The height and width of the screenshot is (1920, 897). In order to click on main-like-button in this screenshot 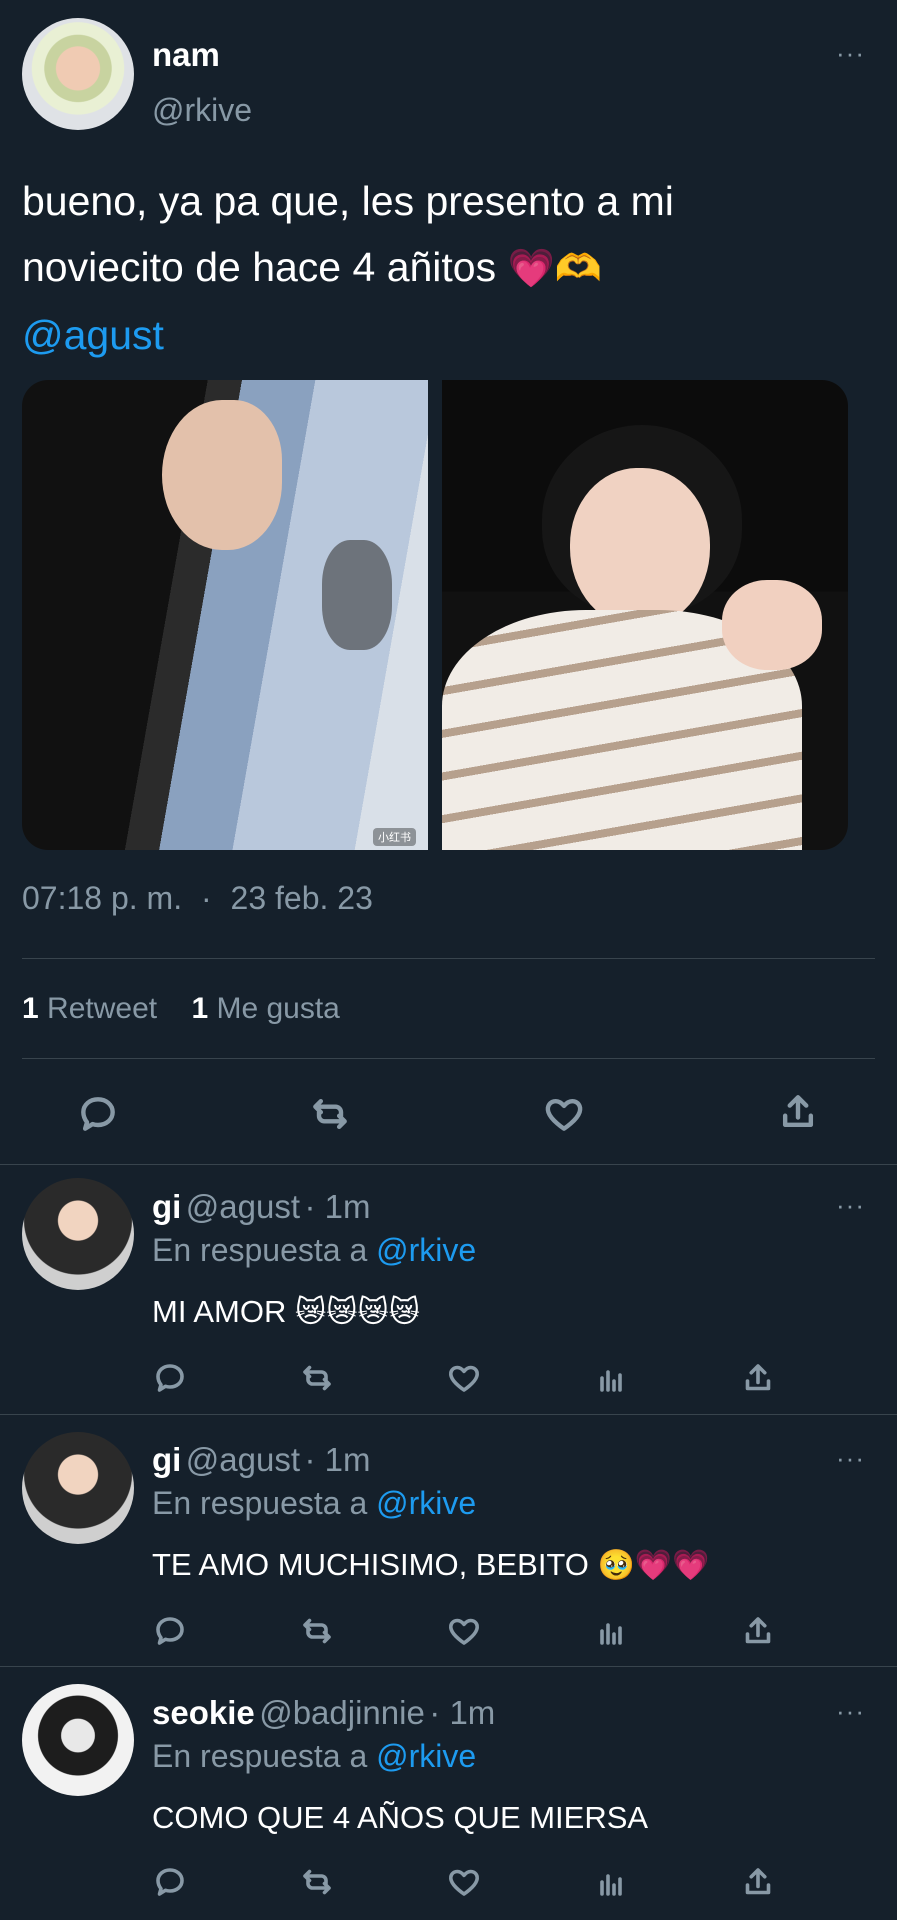, I will do `click(564, 1114)`.